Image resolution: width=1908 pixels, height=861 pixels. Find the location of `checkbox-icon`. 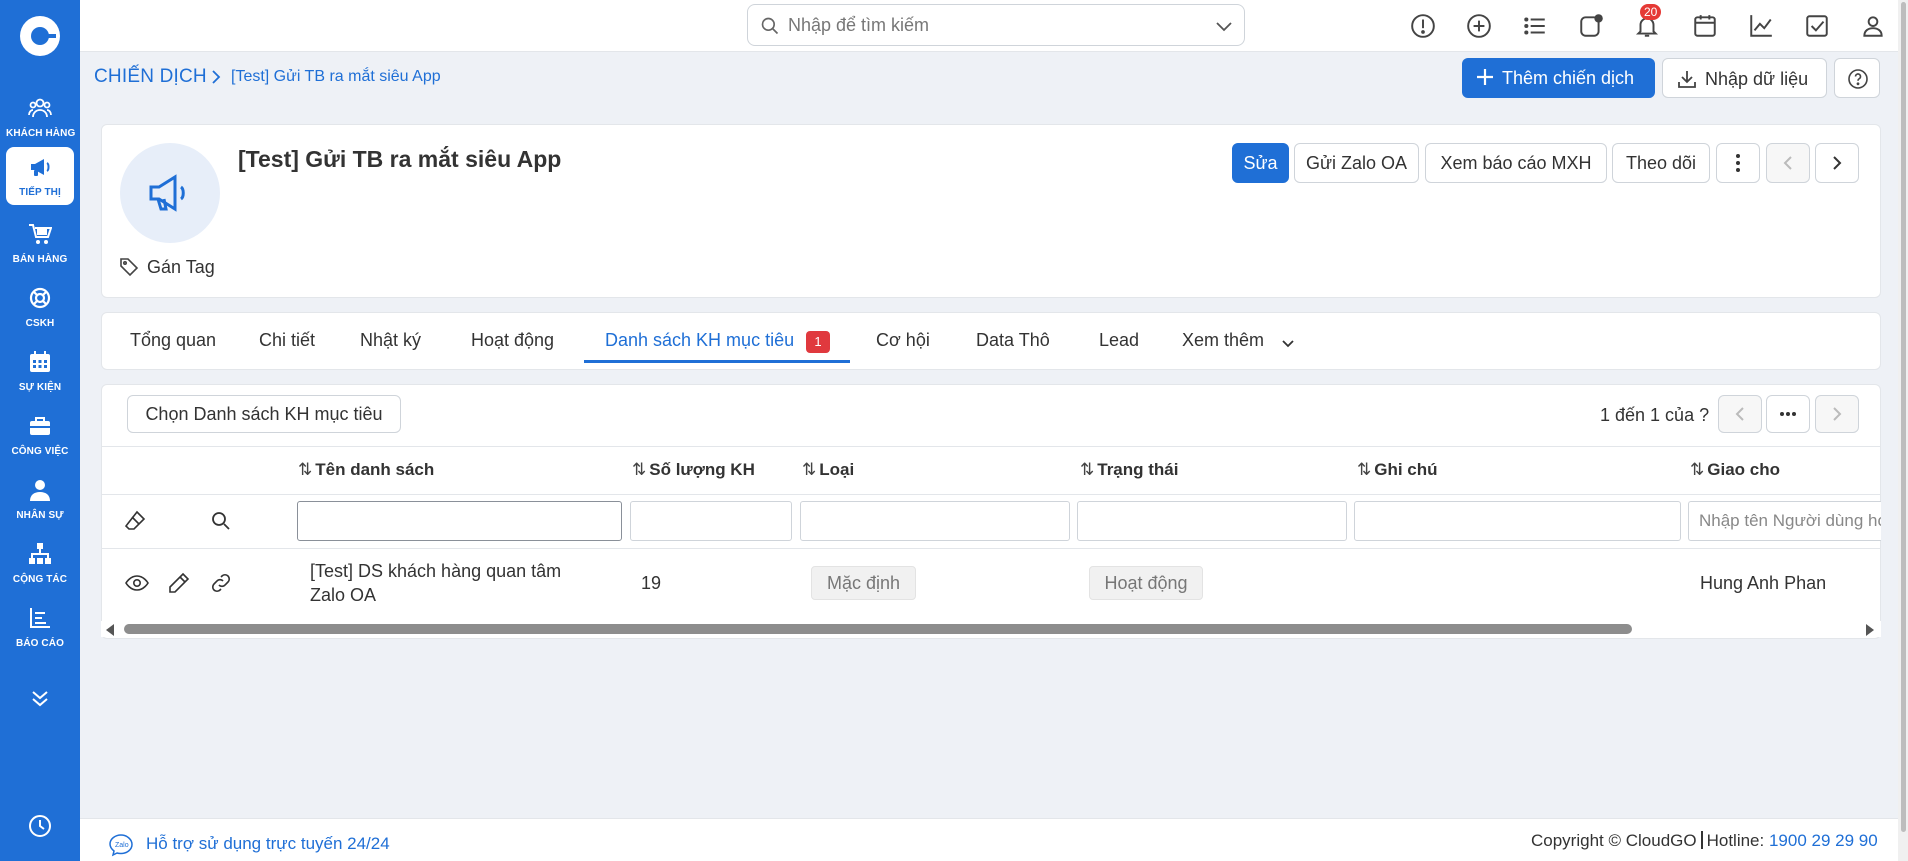

checkbox-icon is located at coordinates (1817, 26).